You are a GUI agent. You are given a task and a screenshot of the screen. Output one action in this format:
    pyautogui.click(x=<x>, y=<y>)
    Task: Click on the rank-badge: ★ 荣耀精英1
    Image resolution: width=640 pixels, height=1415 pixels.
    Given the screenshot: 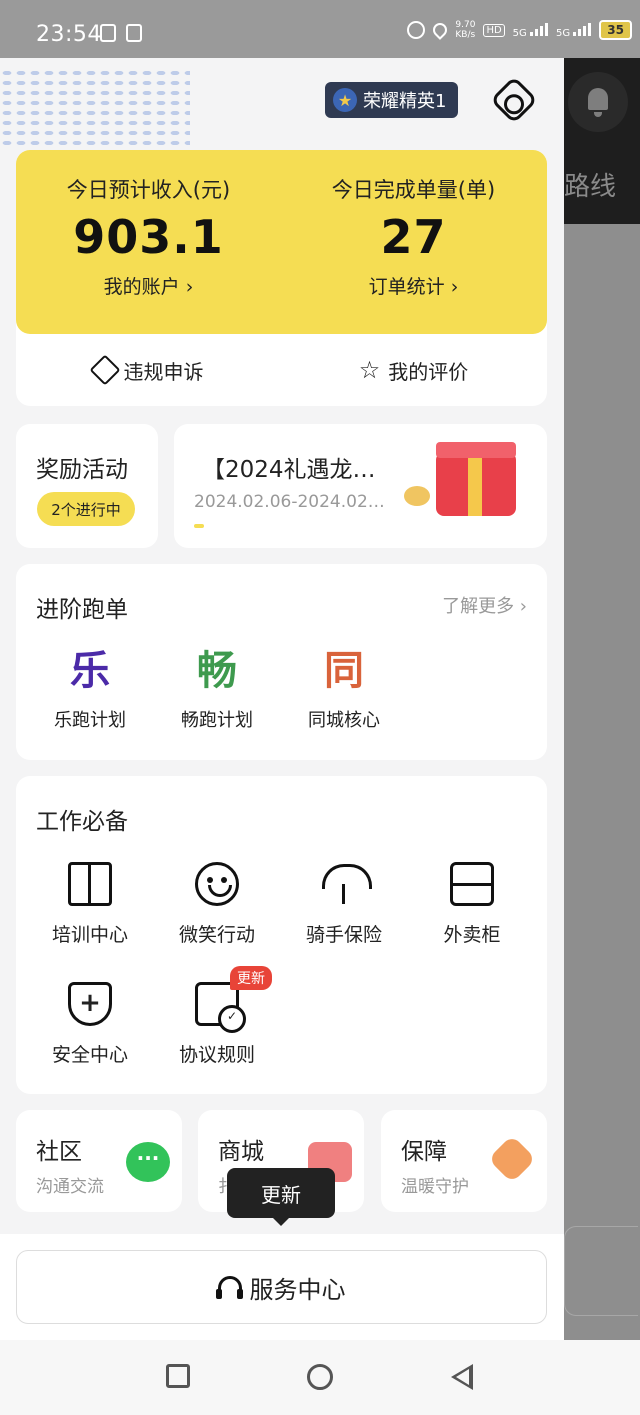 What is the action you would take?
    pyautogui.click(x=392, y=100)
    